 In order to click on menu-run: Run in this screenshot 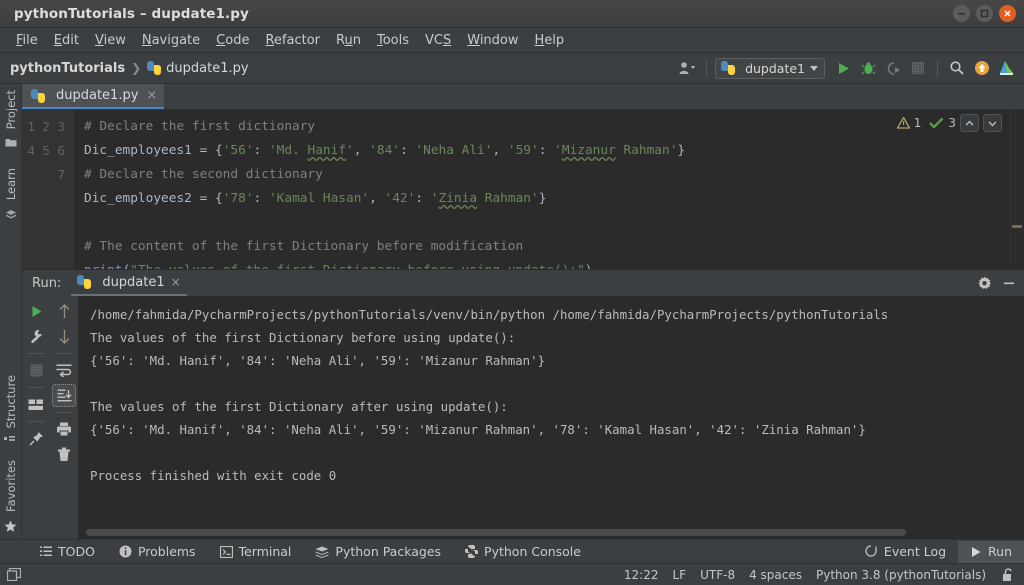, I will do `click(348, 40)`.